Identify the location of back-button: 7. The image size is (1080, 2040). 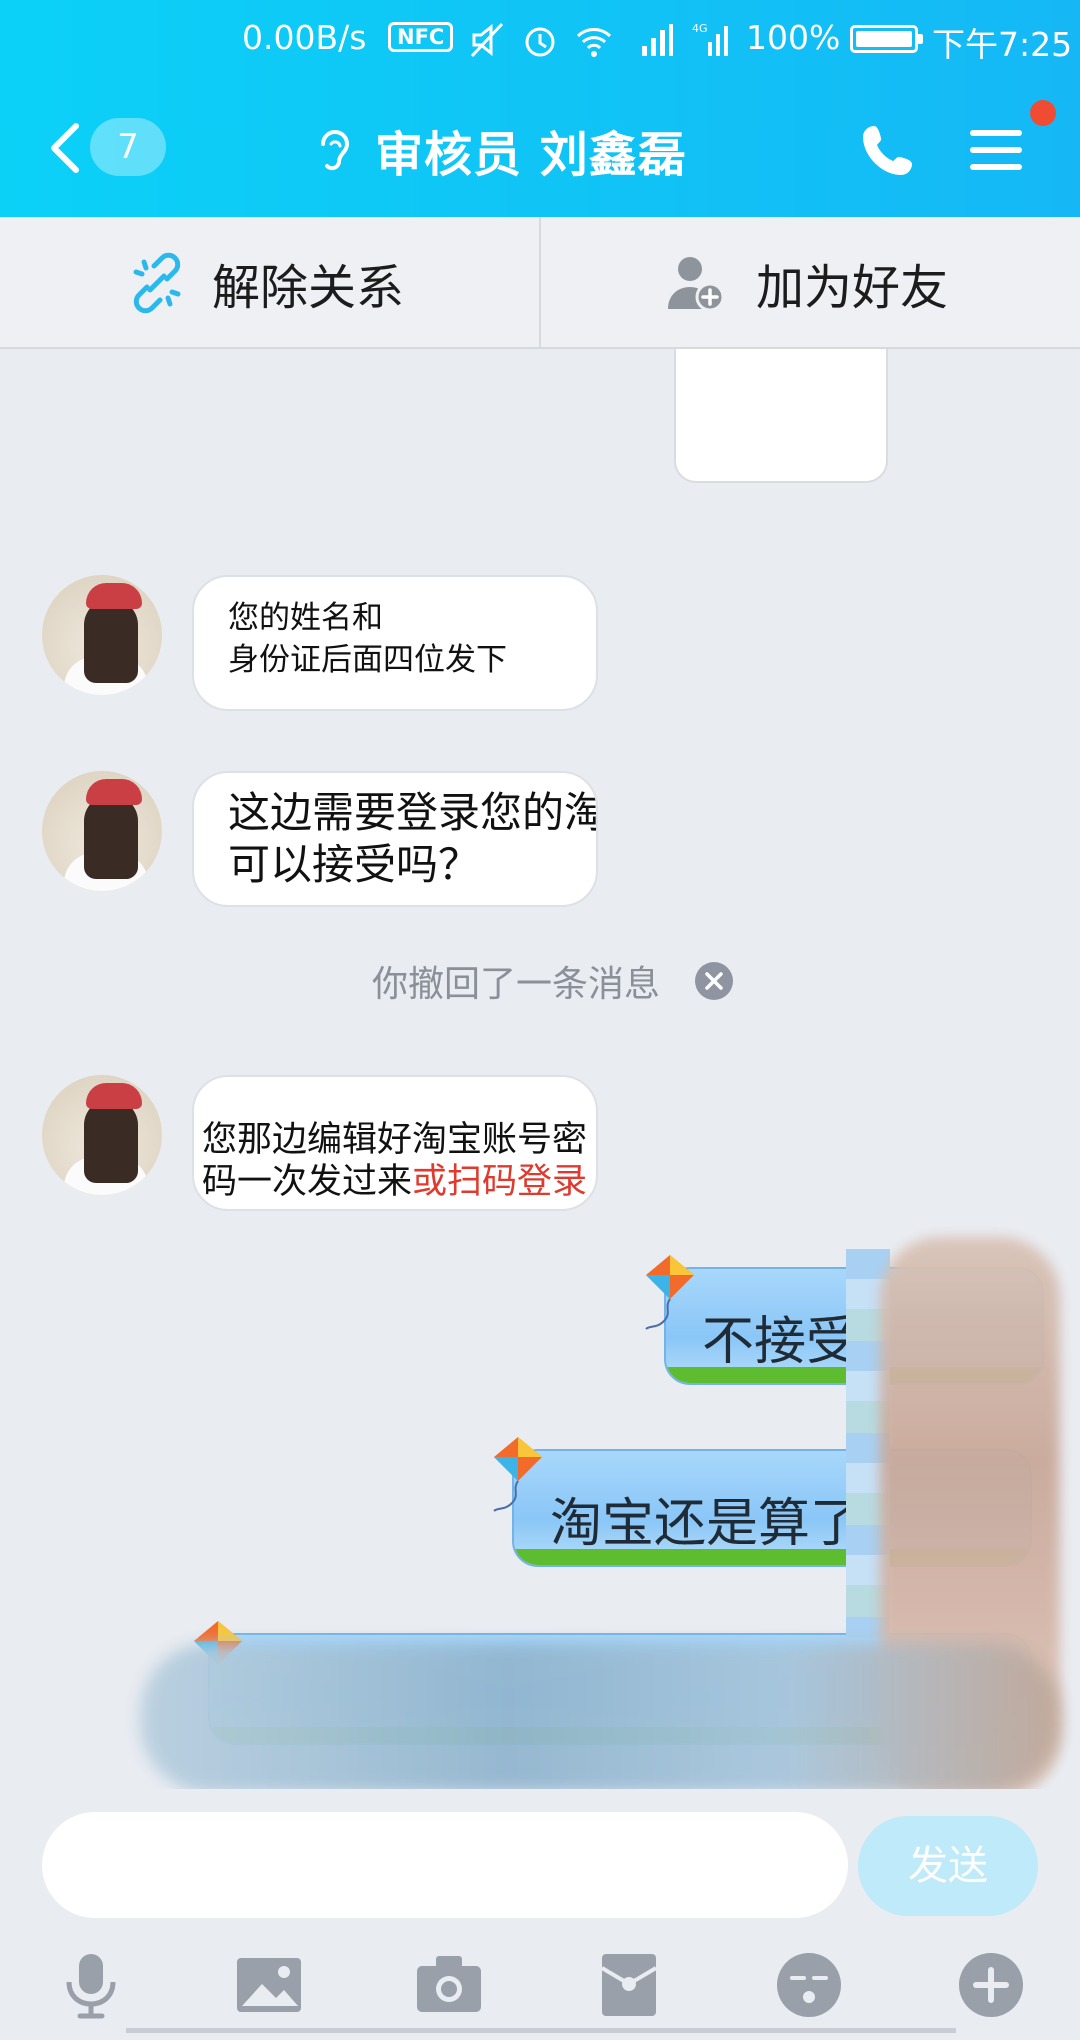
(105, 146).